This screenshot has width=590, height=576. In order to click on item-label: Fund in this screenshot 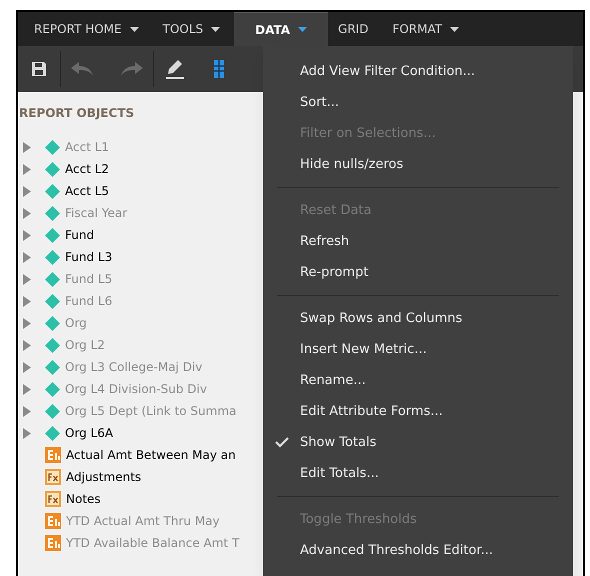, I will do `click(79, 235)`.